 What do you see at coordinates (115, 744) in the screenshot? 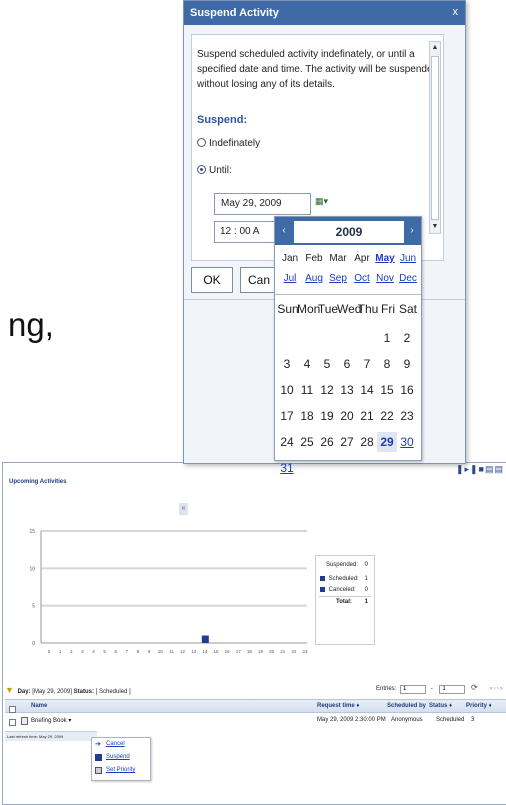
I see `menu-item-cancel: Cancel` at bounding box center [115, 744].